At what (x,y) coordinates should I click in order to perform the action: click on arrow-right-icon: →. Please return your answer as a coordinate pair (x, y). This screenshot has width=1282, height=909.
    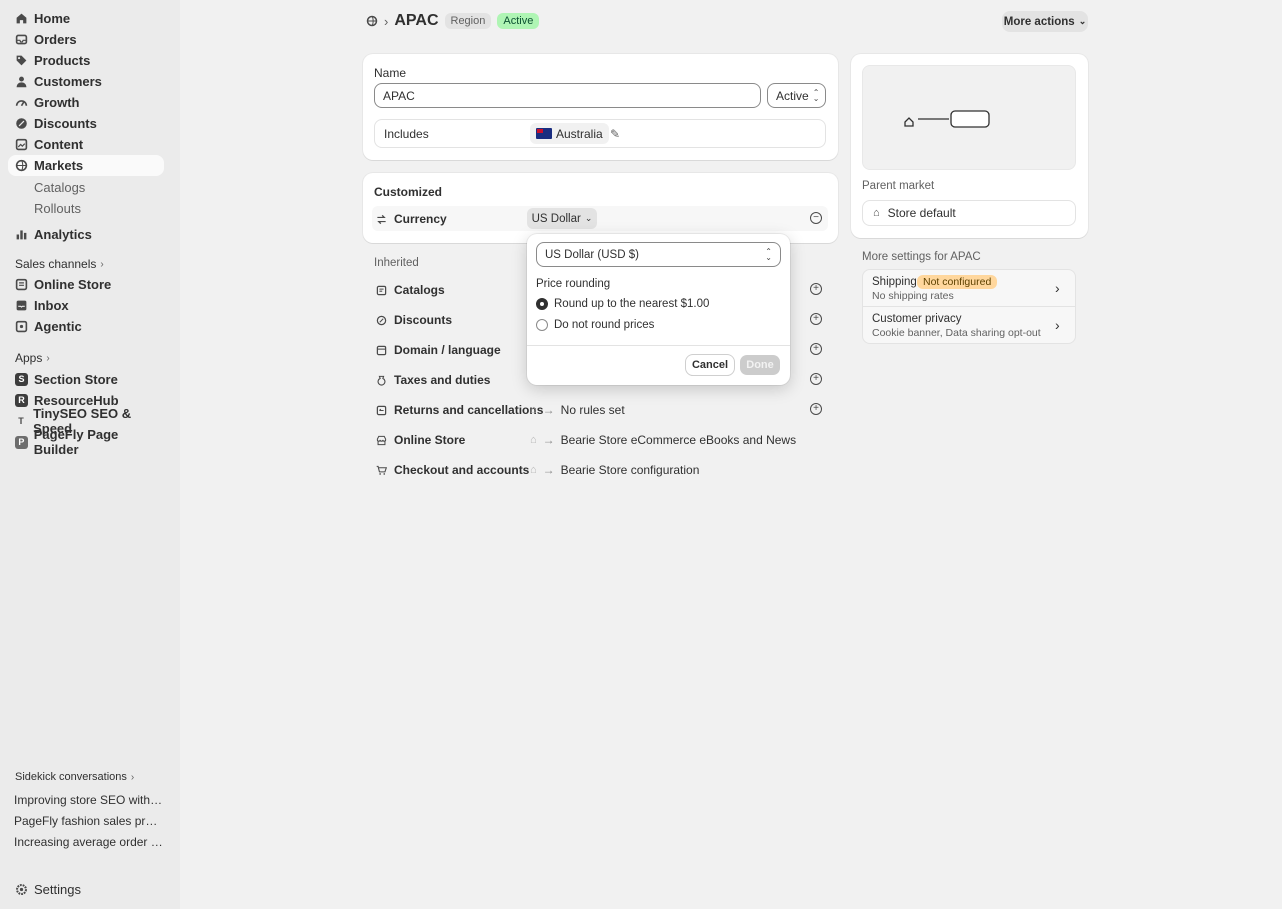
    Looking at the image, I should click on (548, 440).